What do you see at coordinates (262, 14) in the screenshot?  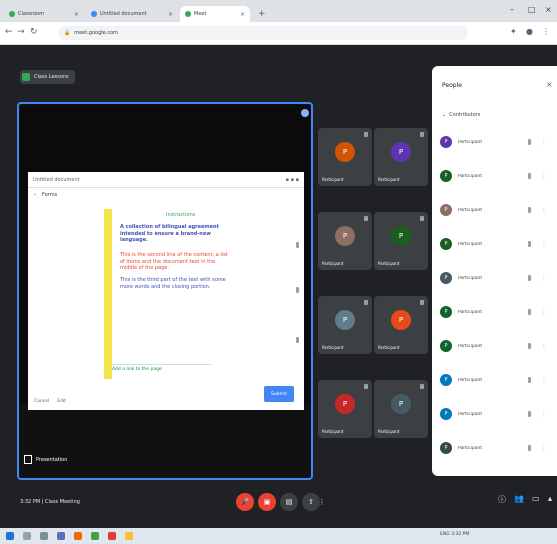 I see `new-tab-icon: +` at bounding box center [262, 14].